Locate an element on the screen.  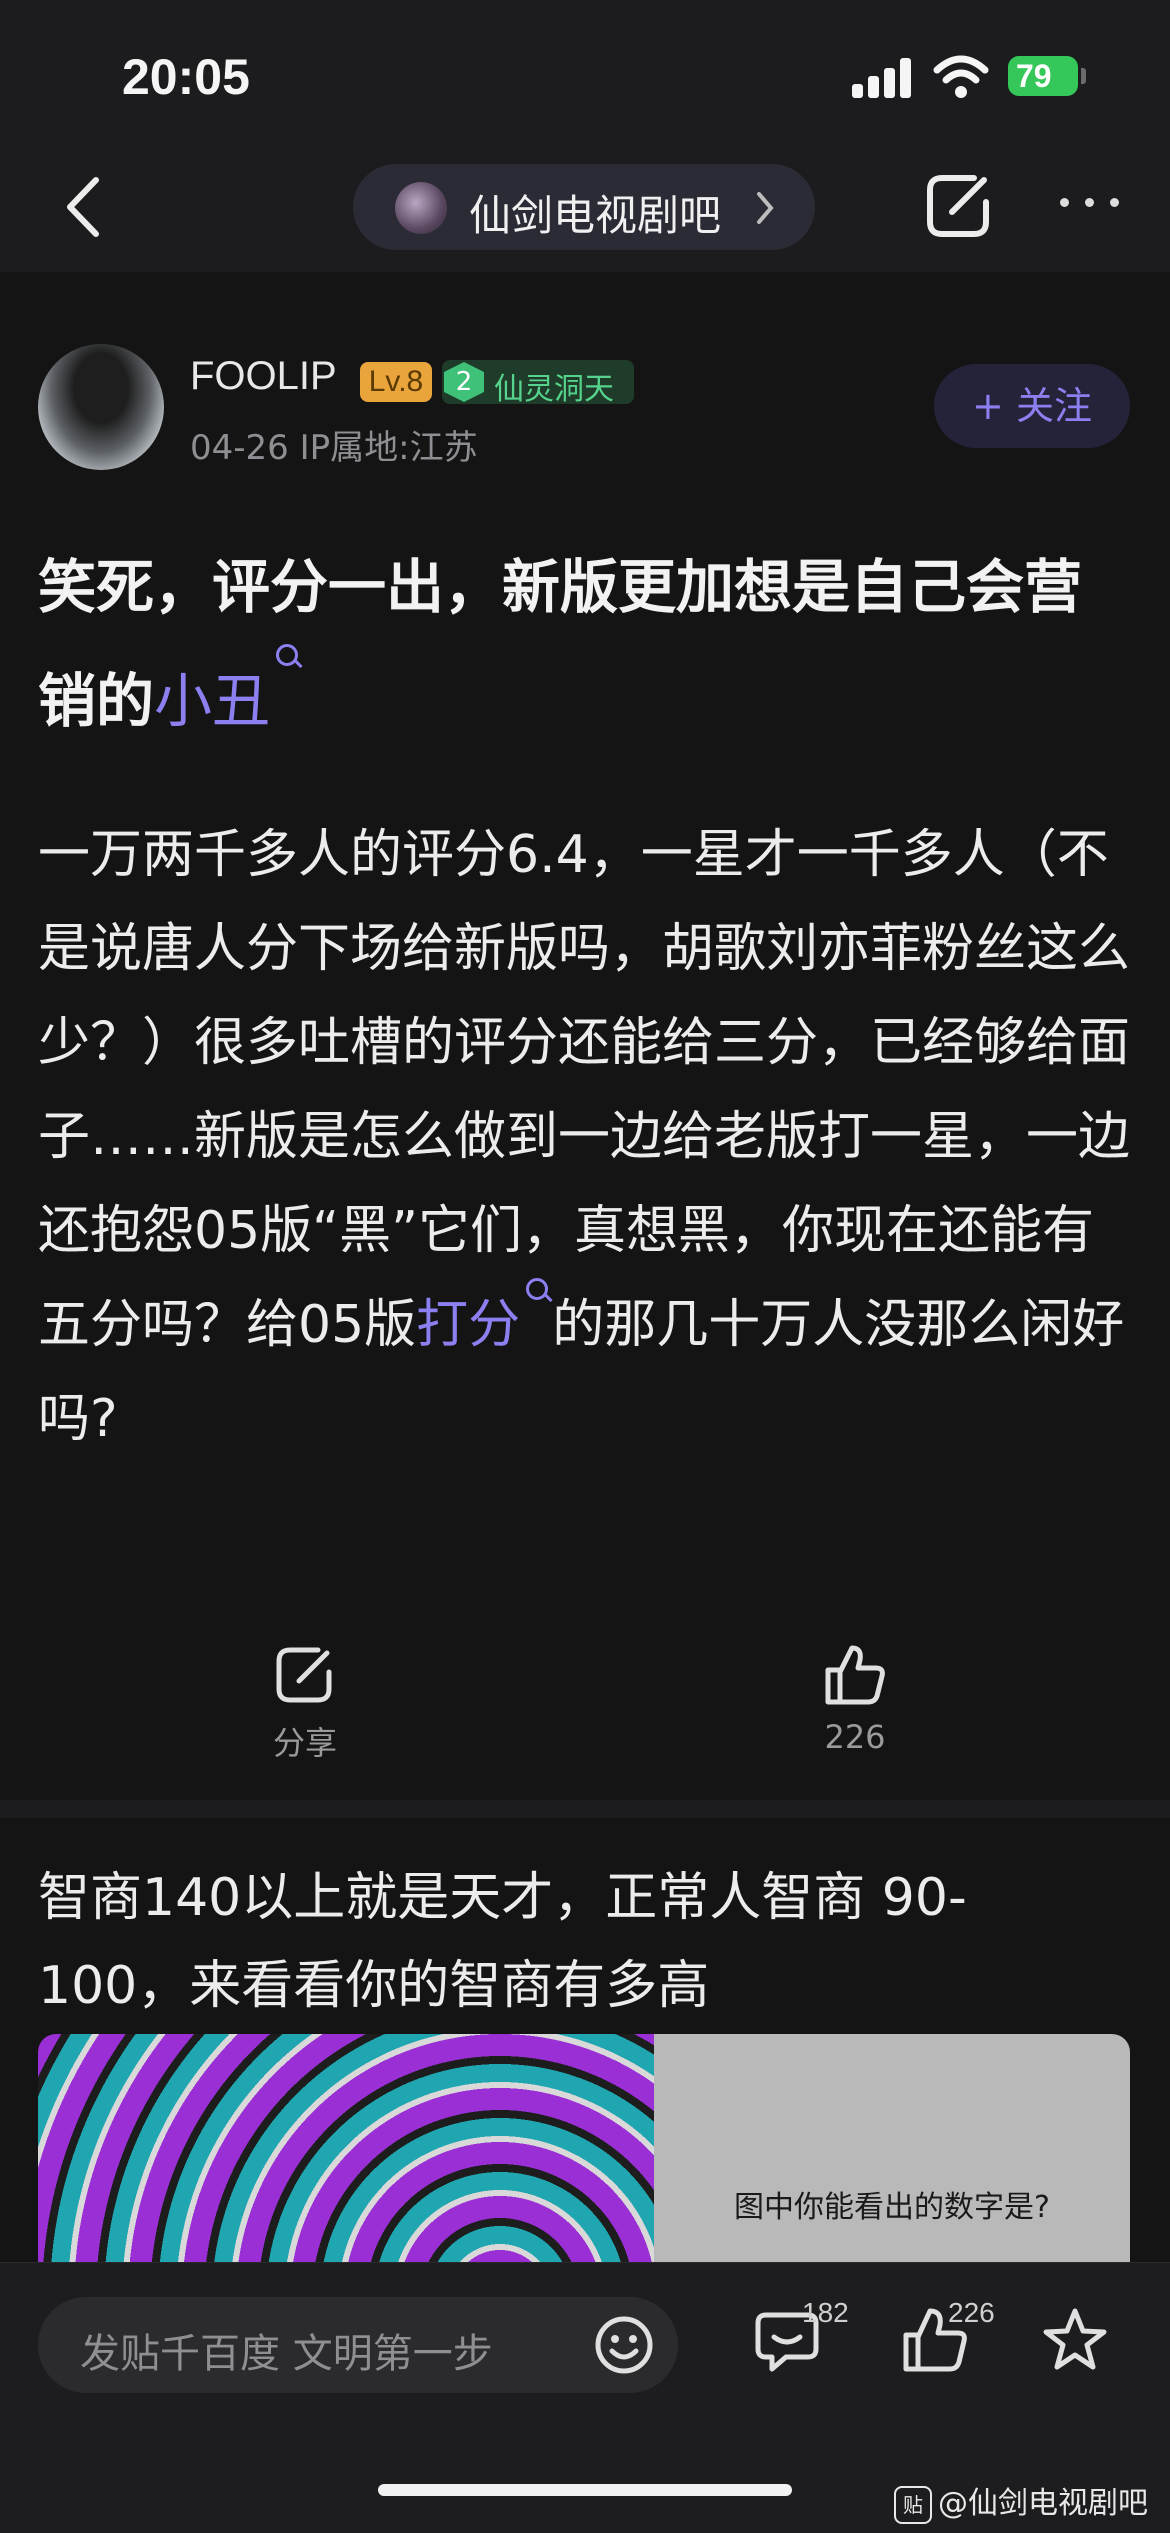
emoji-icon is located at coordinates (624, 2345).